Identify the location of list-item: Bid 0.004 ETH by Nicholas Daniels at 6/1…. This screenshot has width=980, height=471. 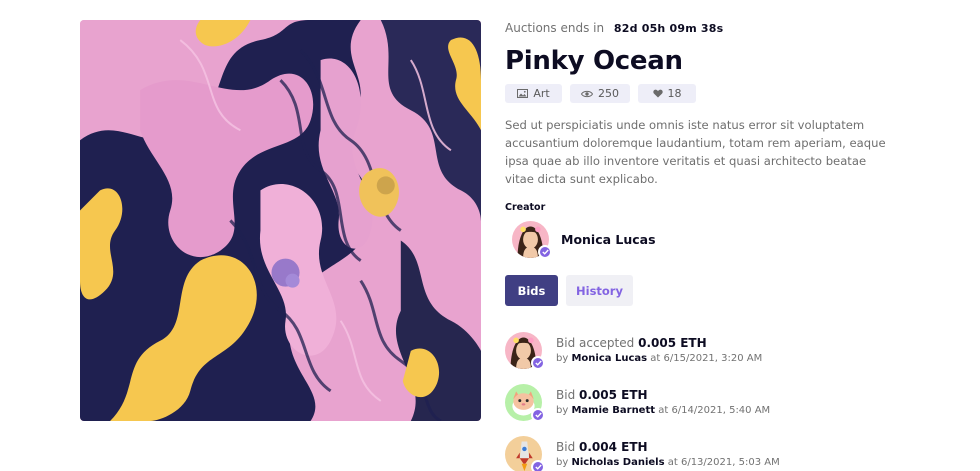
(702, 449).